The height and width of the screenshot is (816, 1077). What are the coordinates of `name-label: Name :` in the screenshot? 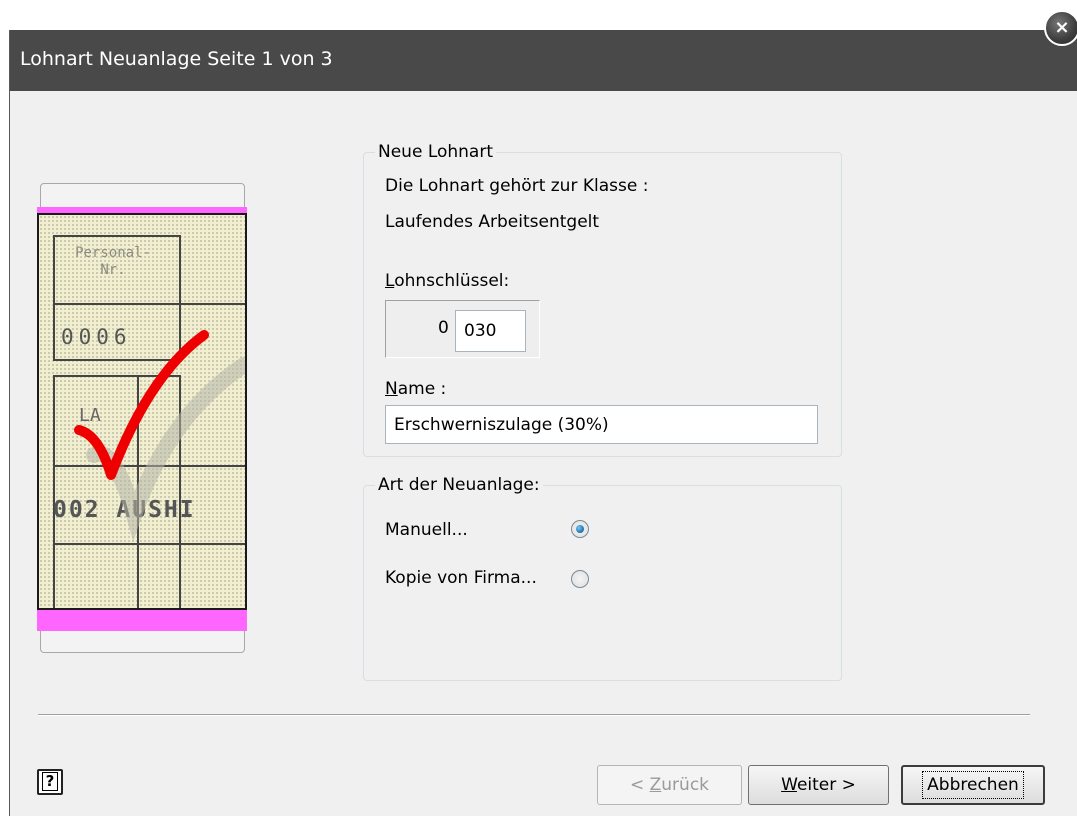 It's located at (415, 389).